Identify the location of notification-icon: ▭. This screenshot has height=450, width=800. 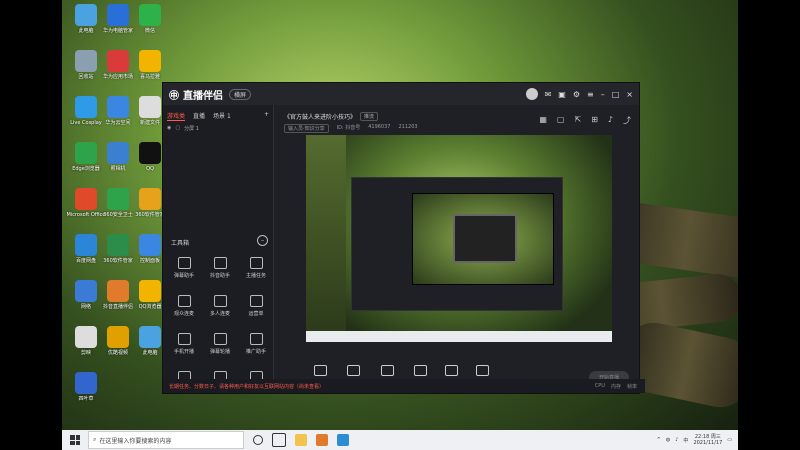
(729, 440).